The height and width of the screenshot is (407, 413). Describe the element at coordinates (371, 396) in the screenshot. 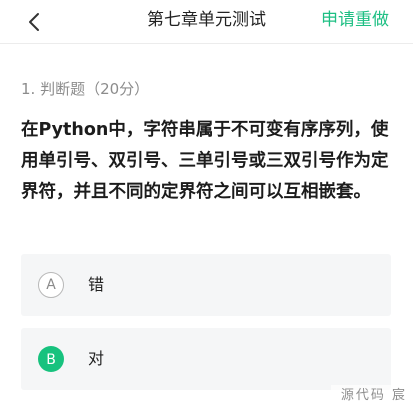

I see `watermark: 源代码 宸` at that location.